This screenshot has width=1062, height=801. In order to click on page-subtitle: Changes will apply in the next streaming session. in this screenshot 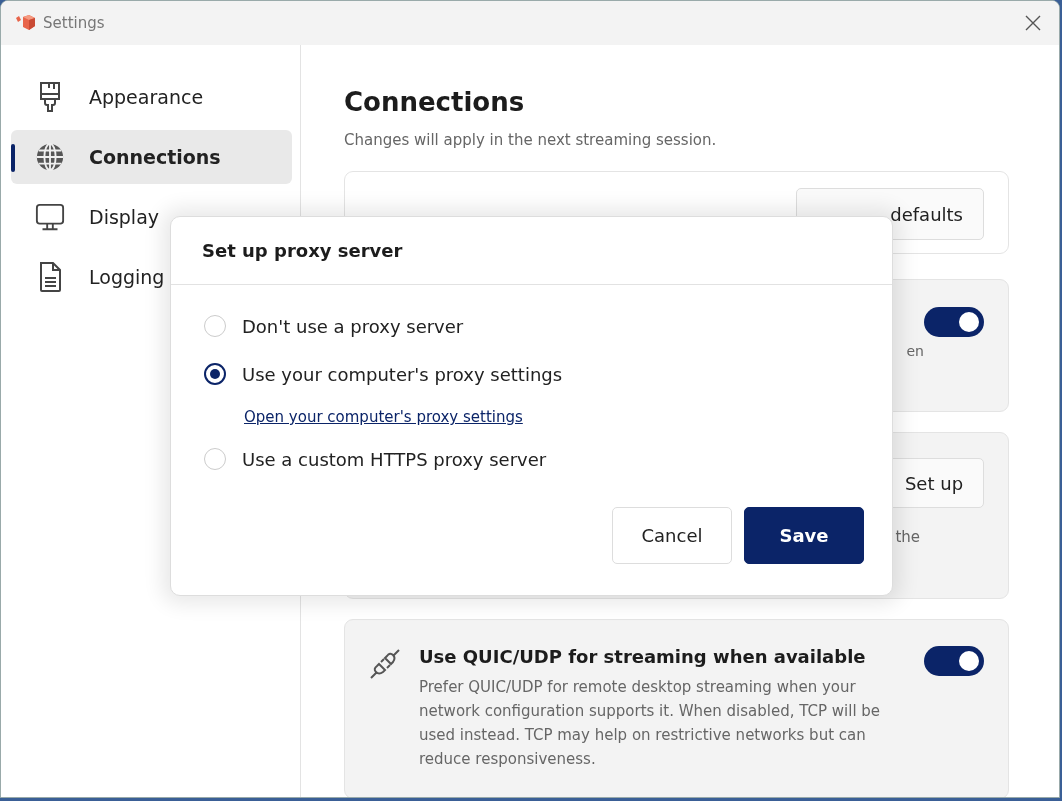, I will do `click(531, 140)`.